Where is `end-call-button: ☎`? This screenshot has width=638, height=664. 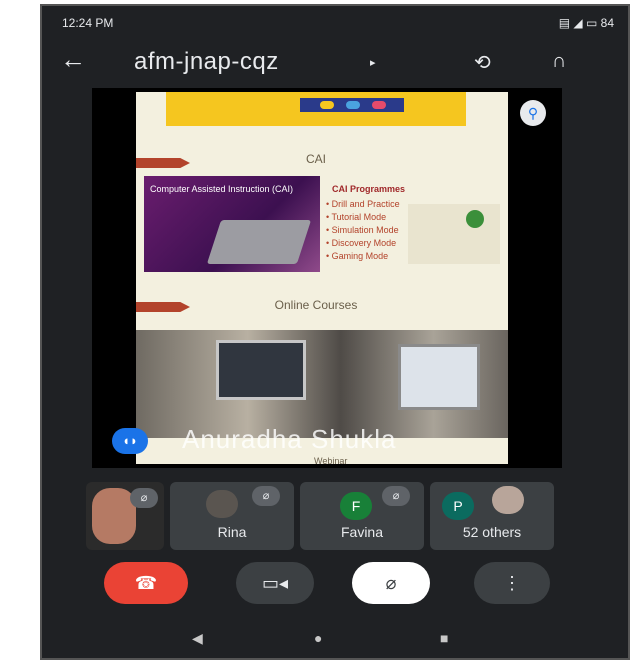 end-call-button: ☎ is located at coordinates (146, 583).